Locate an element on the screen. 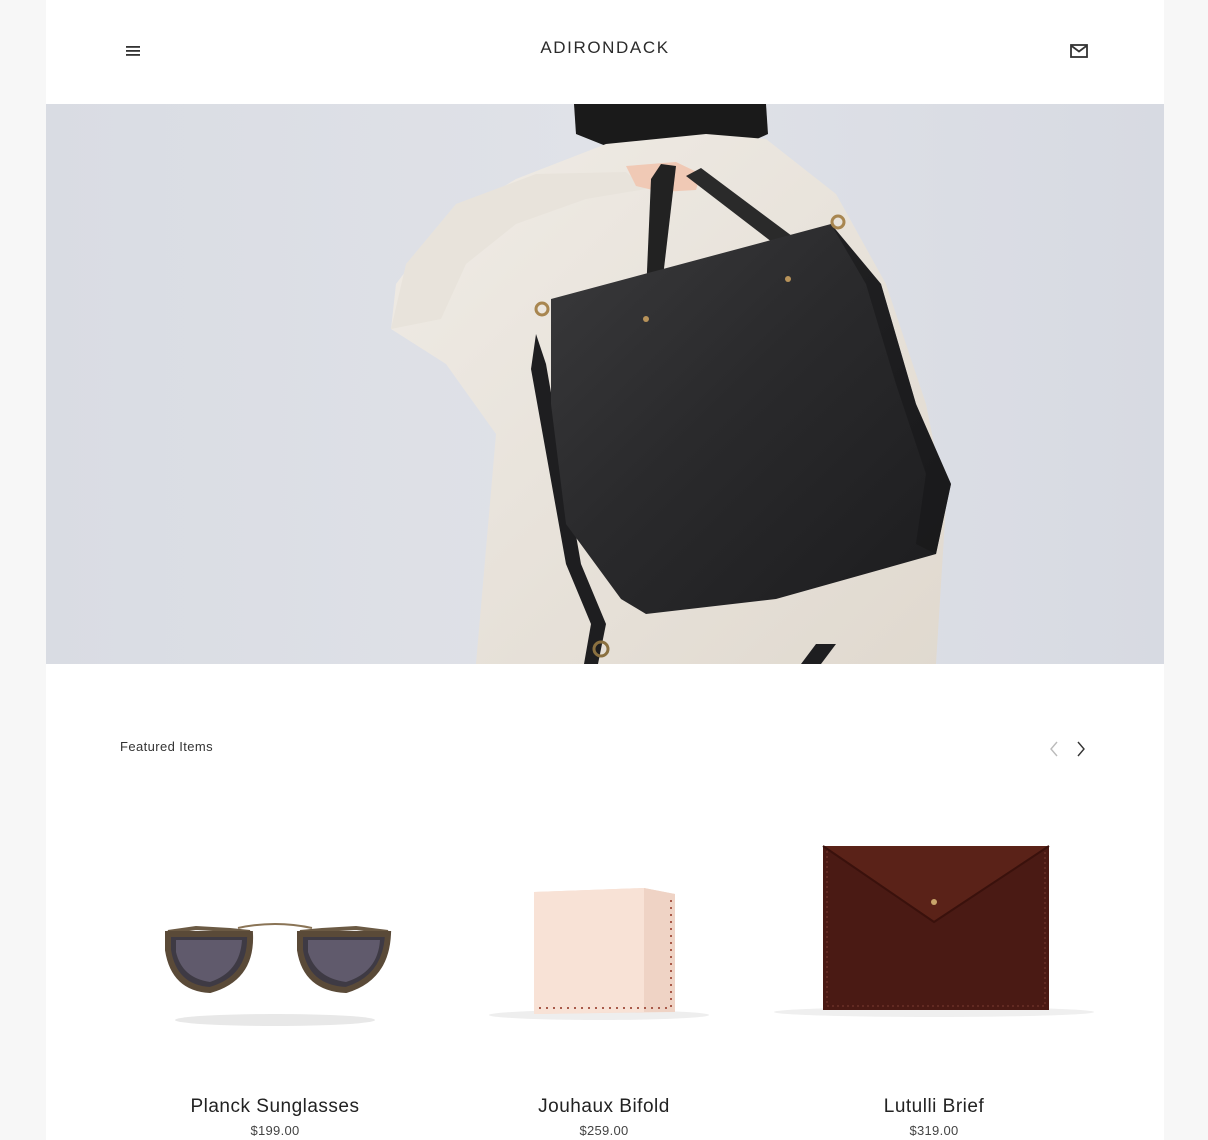 This screenshot has height=1140, width=1208. featured-items-heading: Featured Items is located at coordinates (167, 746).